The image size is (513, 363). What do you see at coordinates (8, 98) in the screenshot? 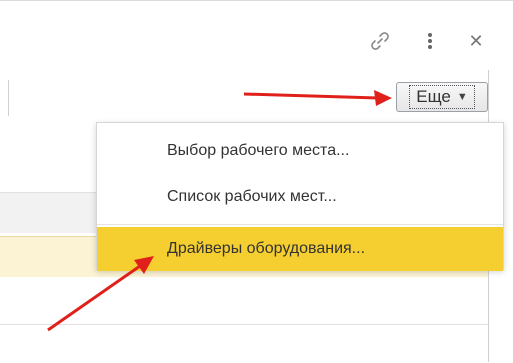
I see `field-edge` at bounding box center [8, 98].